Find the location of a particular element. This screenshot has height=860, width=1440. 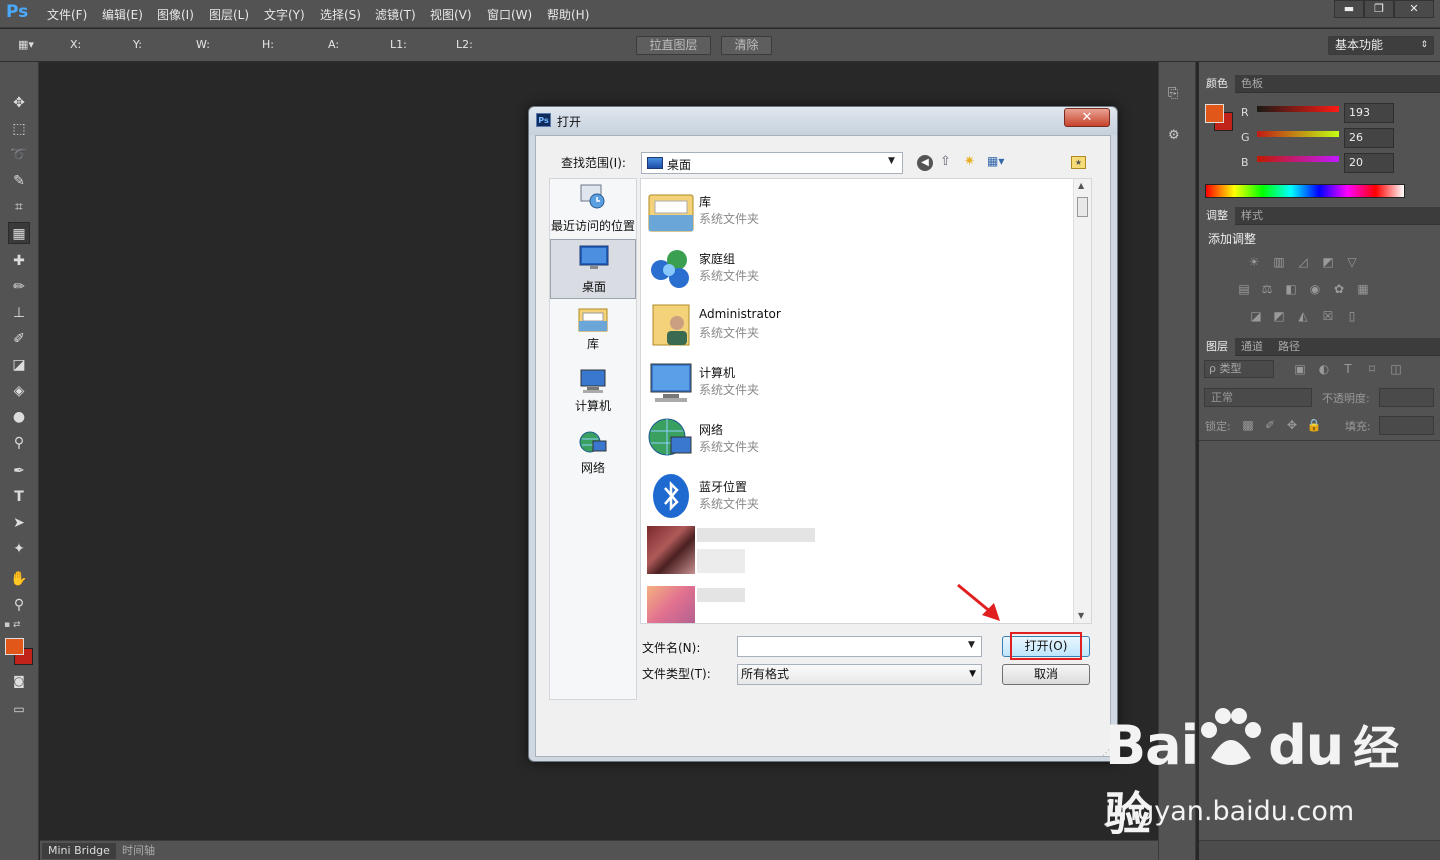

menu-filter: 滤镜(T) is located at coordinates (395, 14).